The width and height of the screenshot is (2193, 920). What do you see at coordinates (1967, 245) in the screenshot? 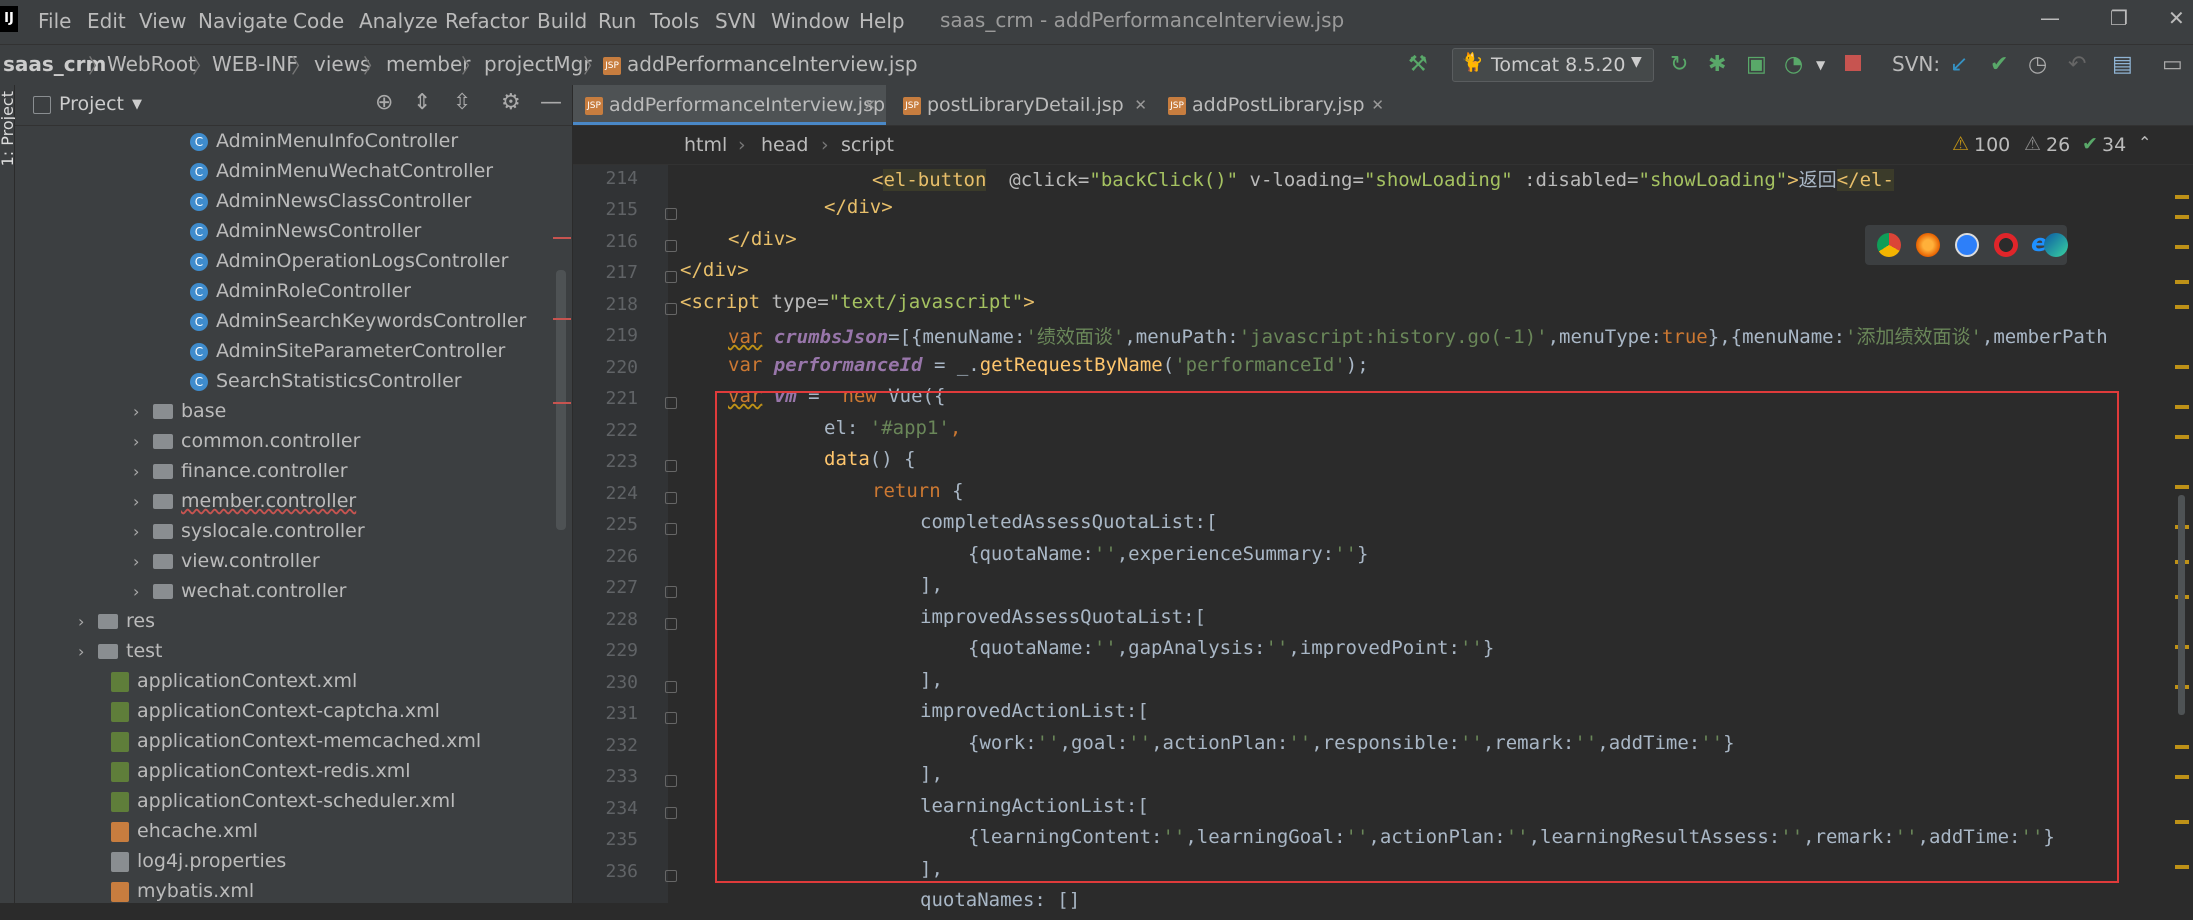
I see `safari-icon` at bounding box center [1967, 245].